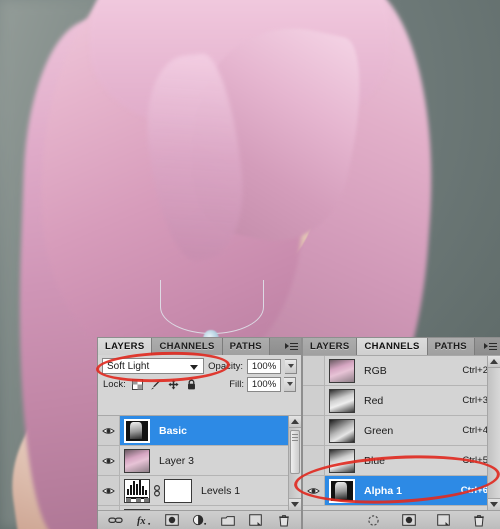 This screenshot has height=529, width=500. I want to click on layers-panel-tabbar: LAYERS CHANNELS PATHS, so click(199, 346).